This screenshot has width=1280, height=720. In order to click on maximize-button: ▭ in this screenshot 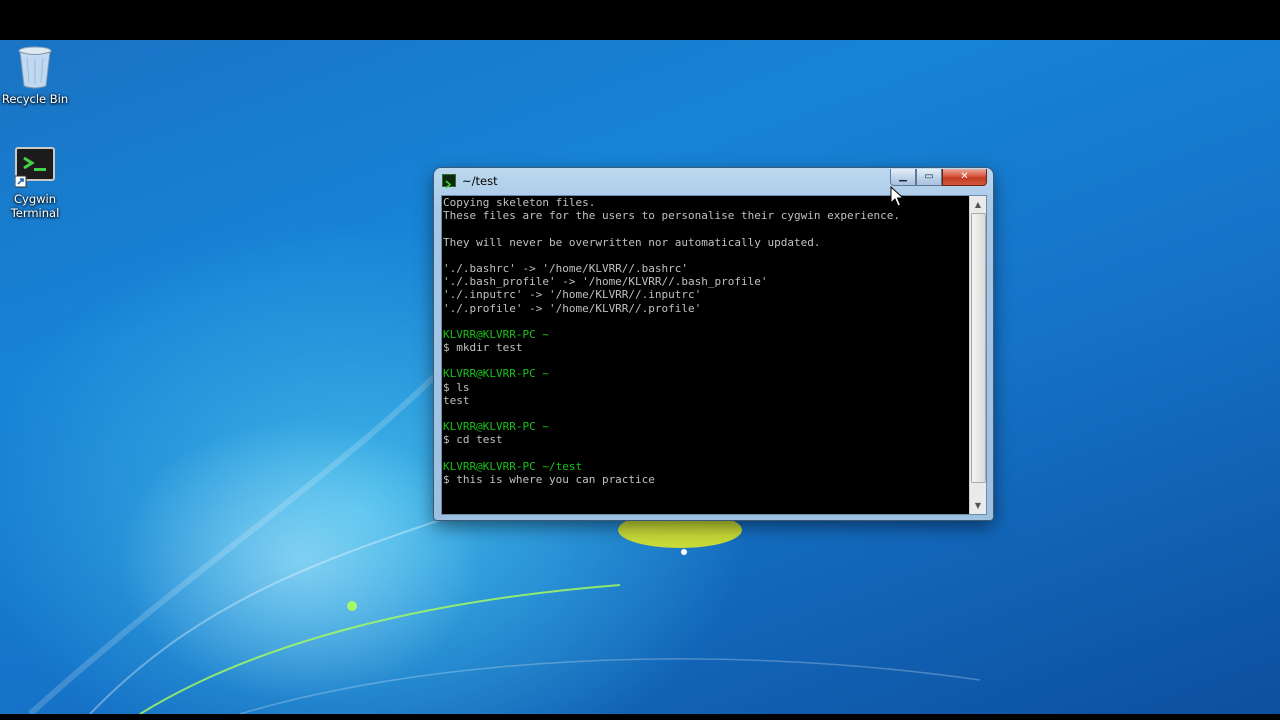, I will do `click(929, 177)`.